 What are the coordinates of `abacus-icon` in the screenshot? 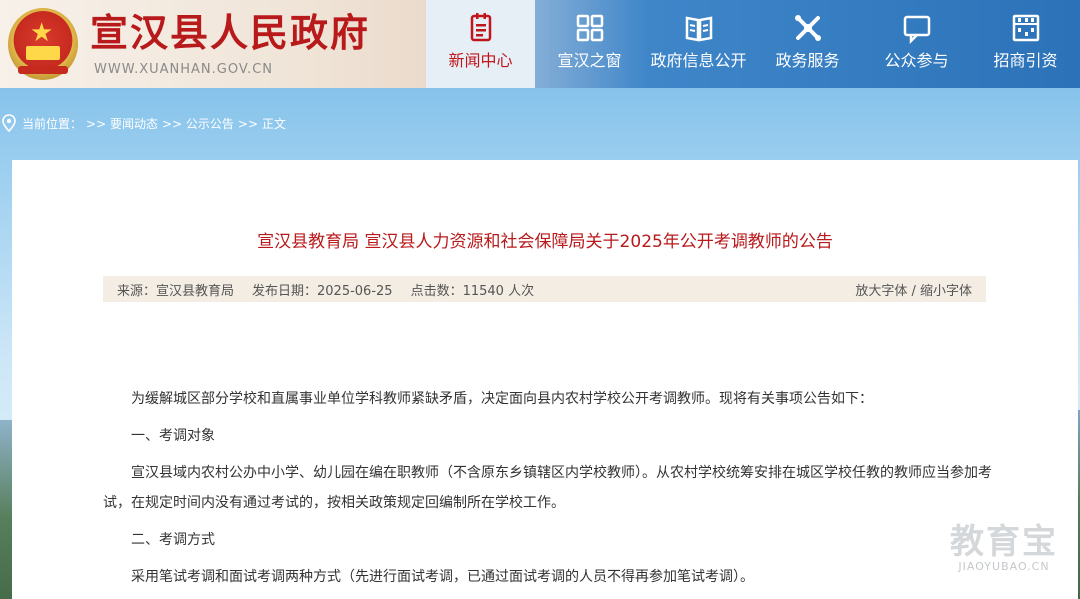 It's located at (1025, 28).